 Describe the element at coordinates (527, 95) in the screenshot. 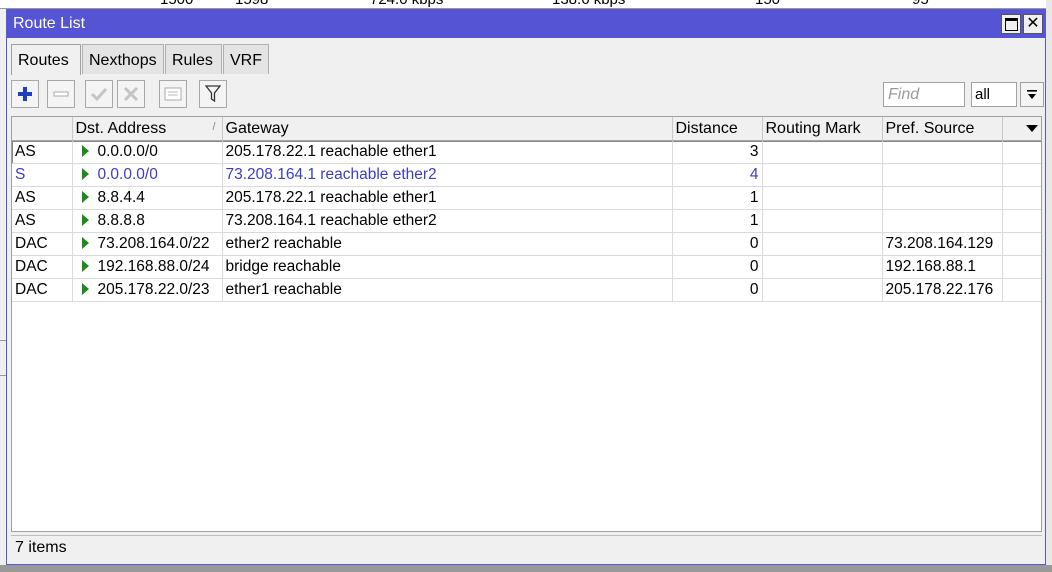

I see `toolbar: all` at that location.